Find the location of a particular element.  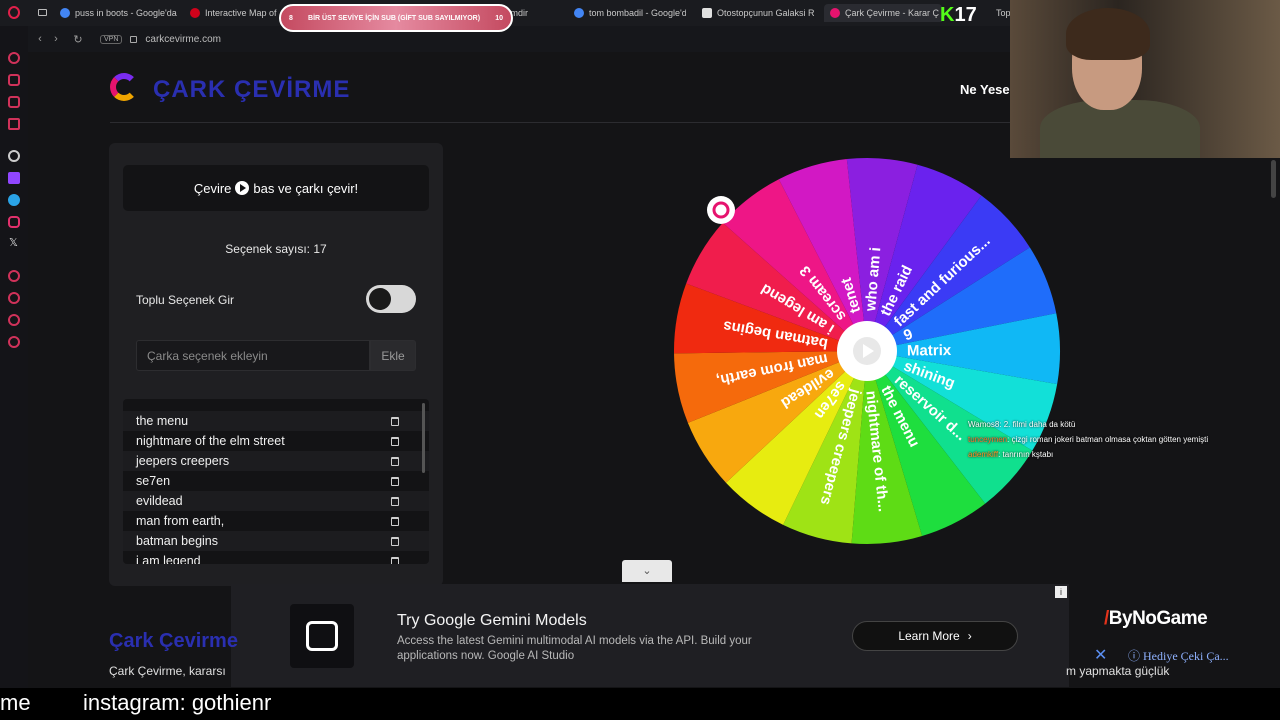

ad-title: Try Google Gemini Models is located at coordinates (492, 621).